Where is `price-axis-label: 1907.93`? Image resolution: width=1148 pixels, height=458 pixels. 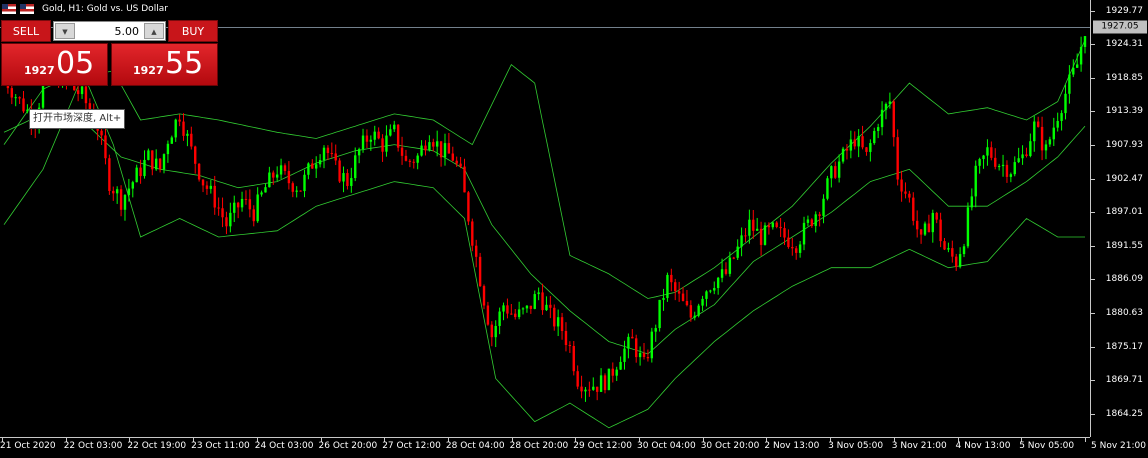 price-axis-label: 1907.93 is located at coordinates (1124, 145).